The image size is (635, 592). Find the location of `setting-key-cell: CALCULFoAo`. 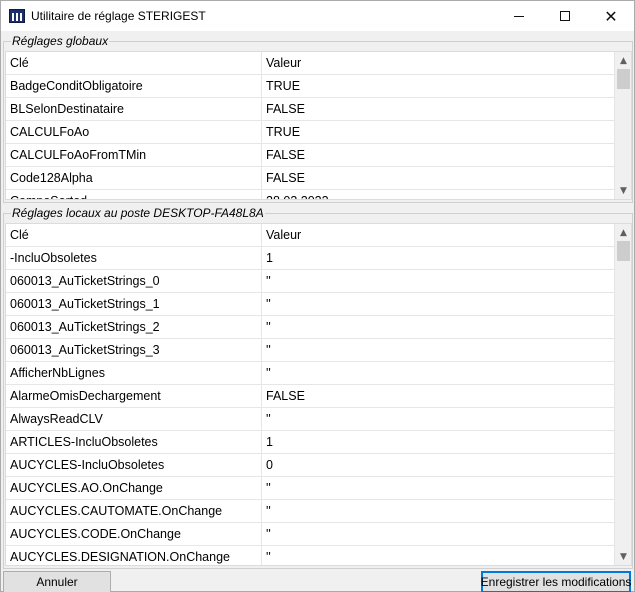

setting-key-cell: CALCULFoAo is located at coordinates (134, 132).